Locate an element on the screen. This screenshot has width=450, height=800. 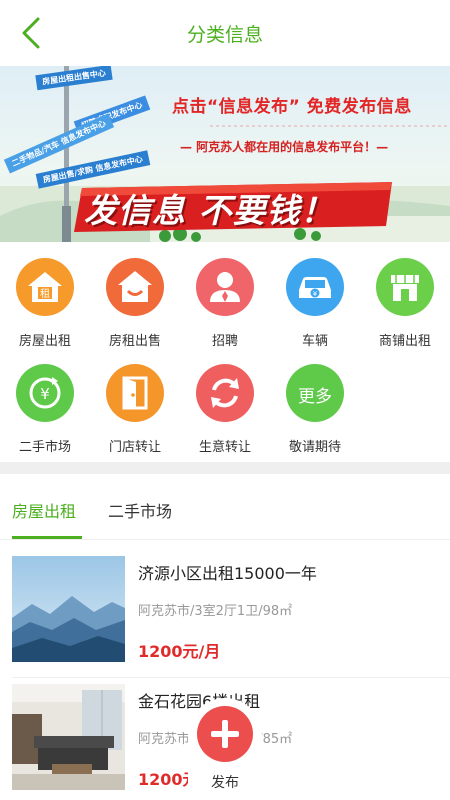
more-icon: 更多 is located at coordinates (315, 393).